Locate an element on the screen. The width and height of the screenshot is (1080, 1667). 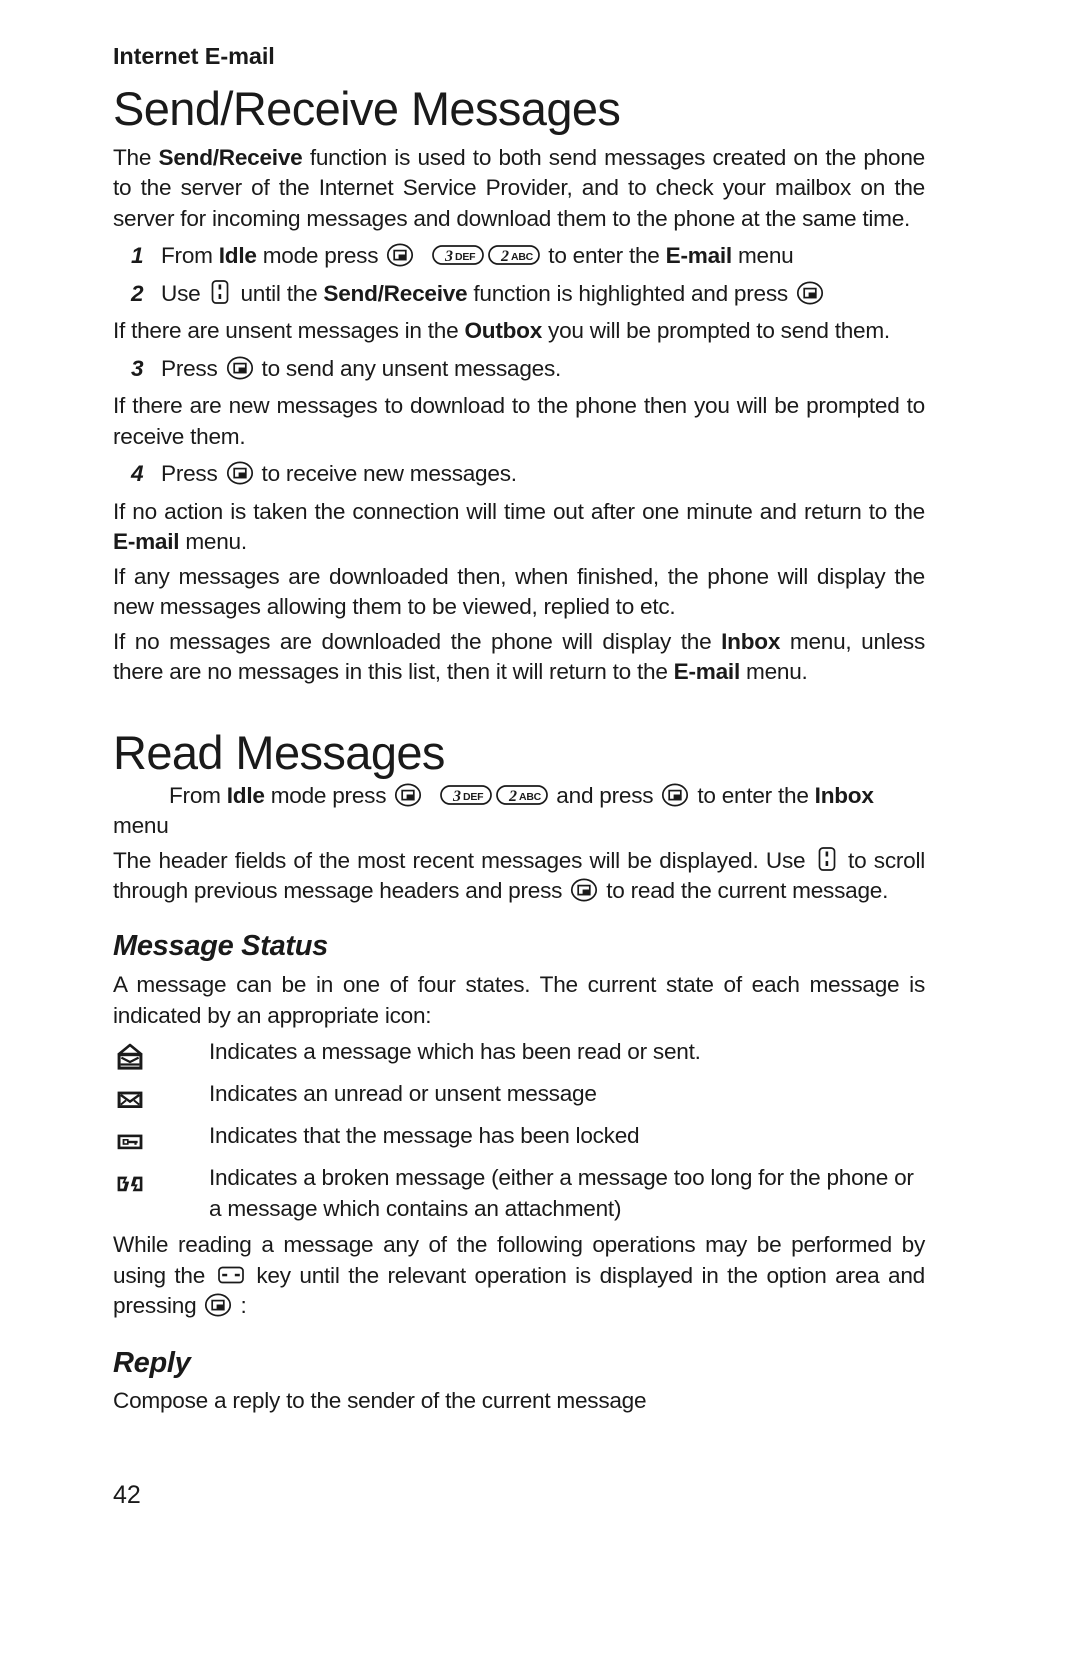
read-intro-part1: From is located at coordinates (198, 795).